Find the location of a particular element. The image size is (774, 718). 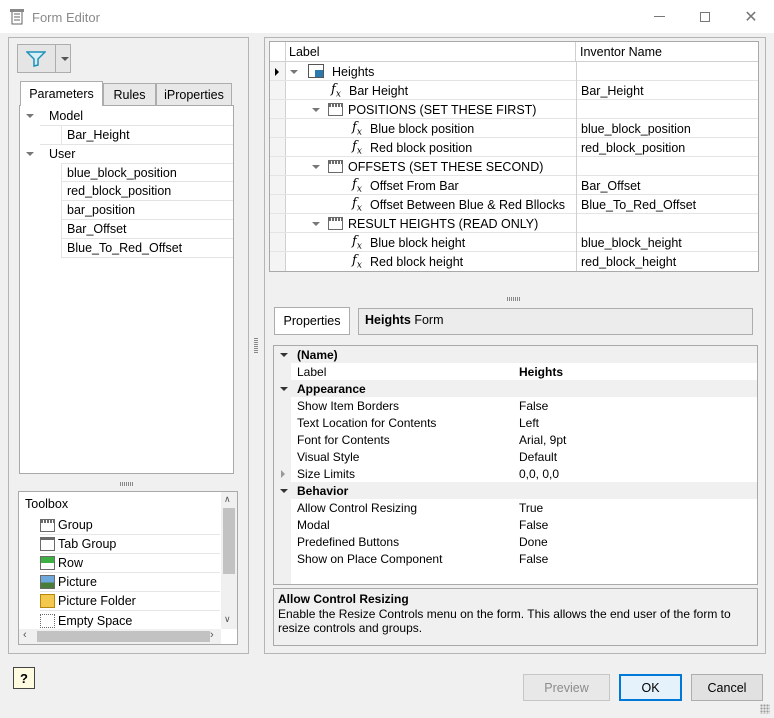

tree-item-param: blue_block_position is located at coordinates (147, 172).